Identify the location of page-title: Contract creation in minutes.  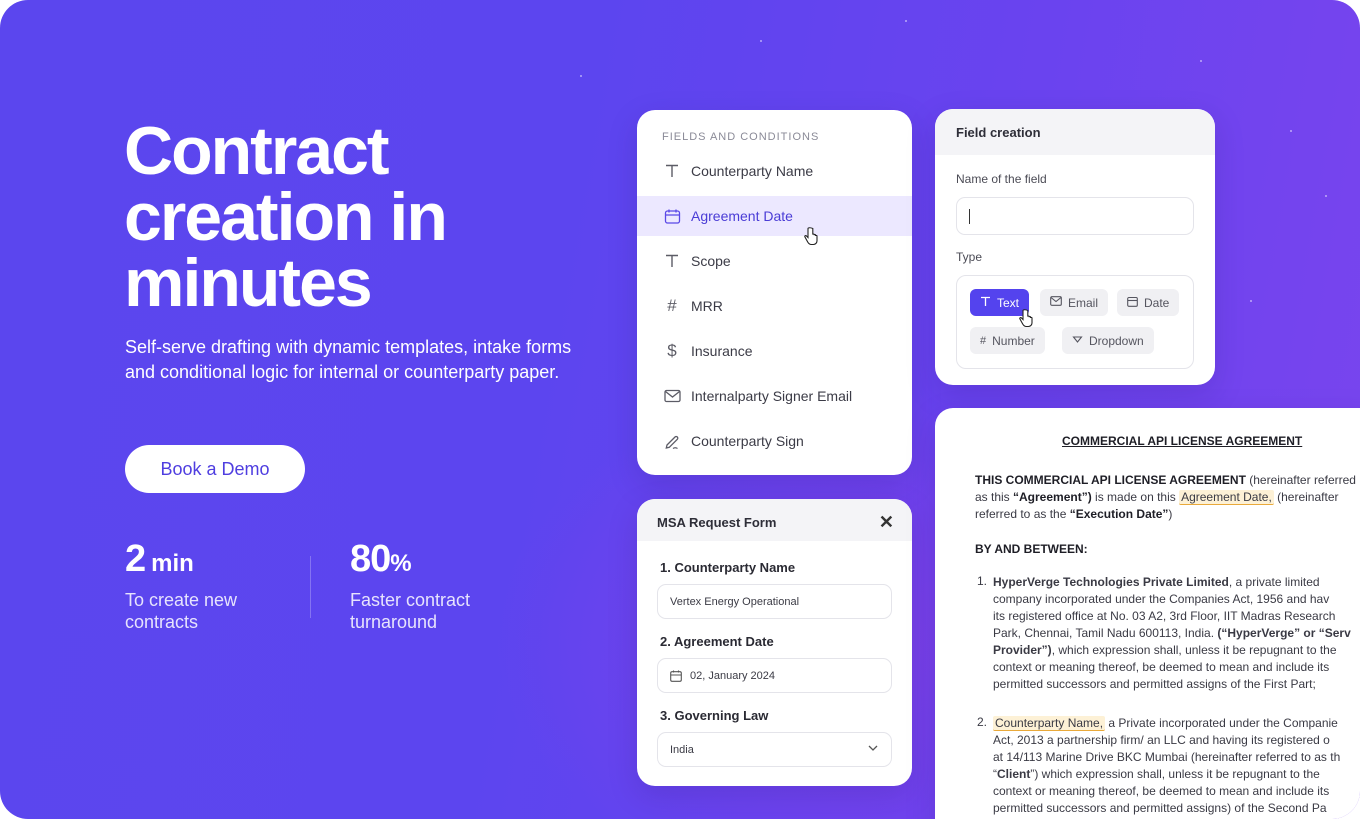
(286, 217).